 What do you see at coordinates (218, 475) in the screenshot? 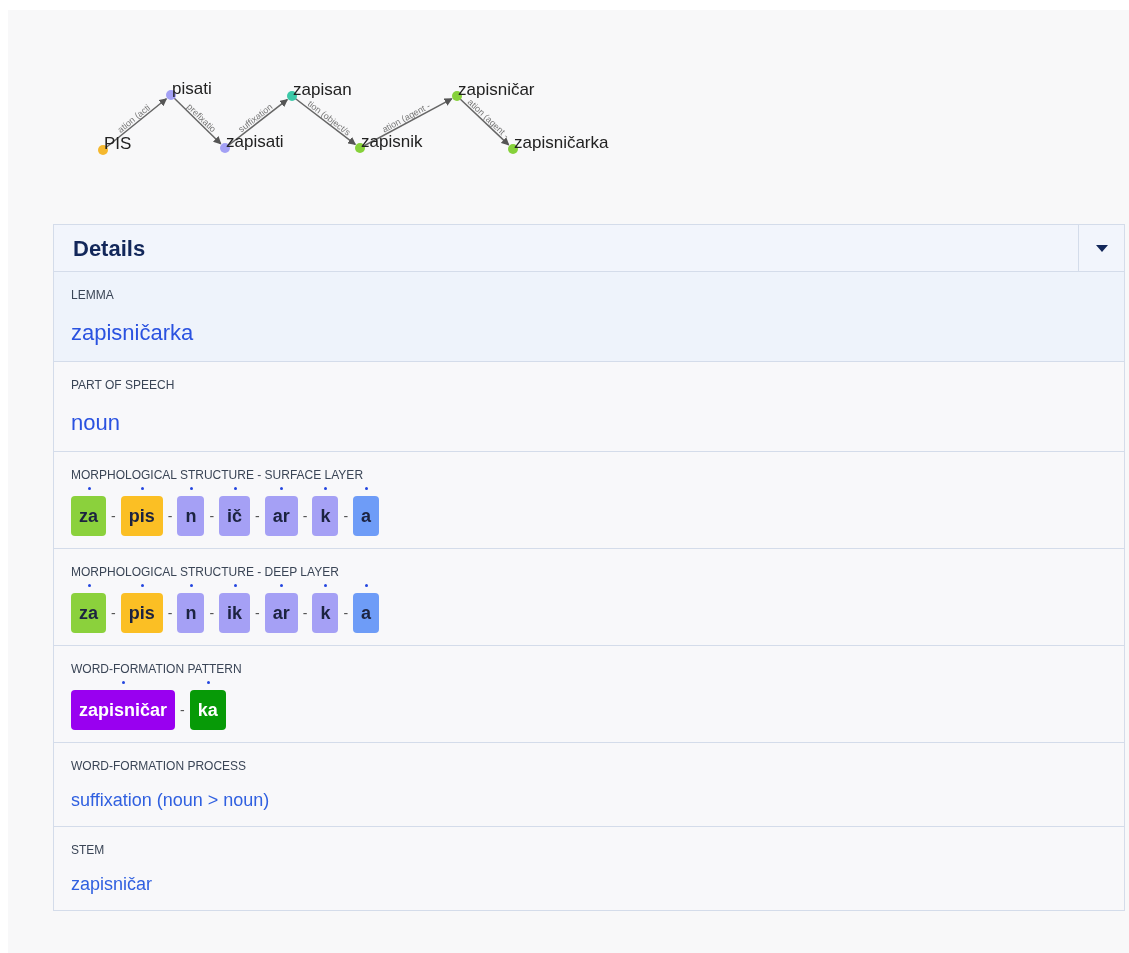
I see `row-label: MORPHOLOGICAL STRUCTURE - SURFACE LAYER` at bounding box center [218, 475].